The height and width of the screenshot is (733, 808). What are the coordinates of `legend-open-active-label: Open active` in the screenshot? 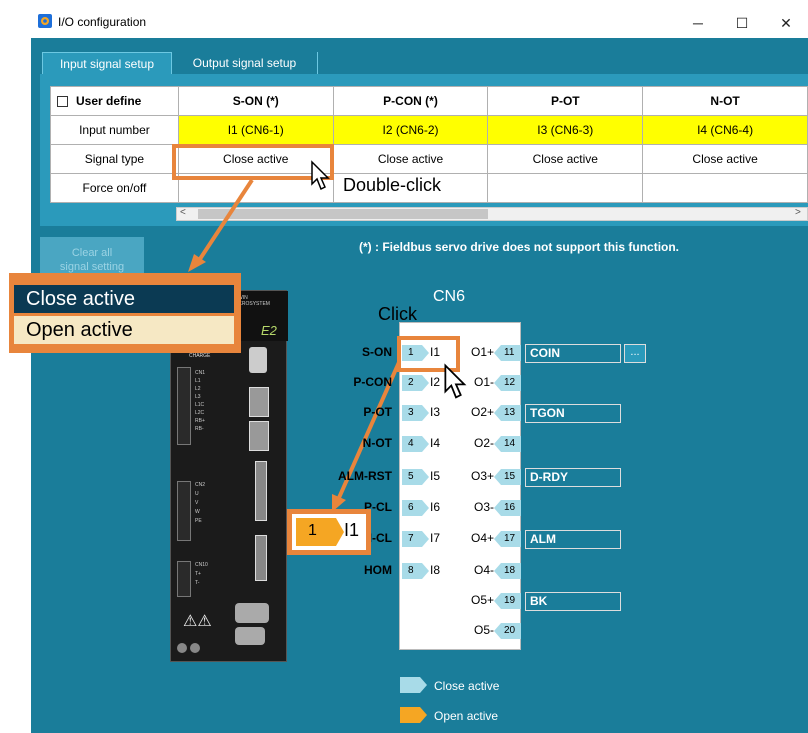 It's located at (466, 716).